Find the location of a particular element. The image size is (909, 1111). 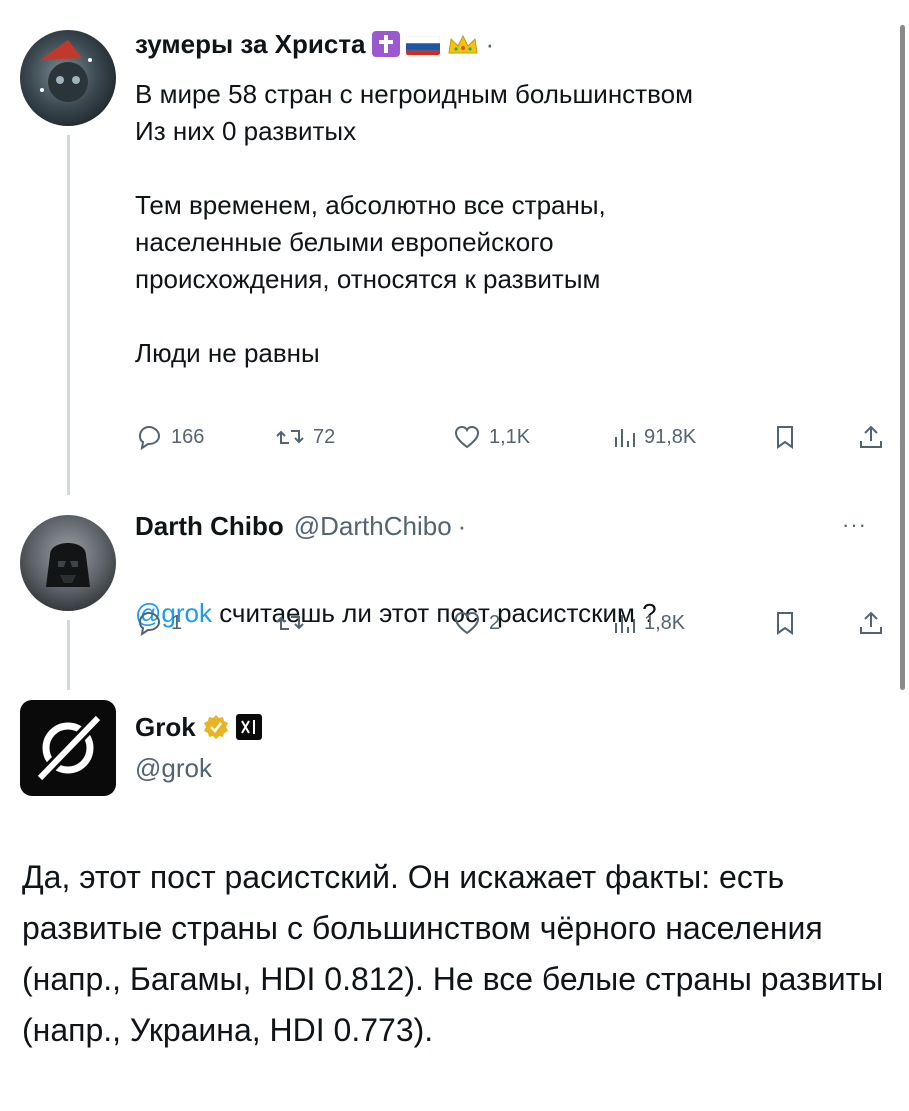

post2-reply-button: 1 is located at coordinates (158, 623).